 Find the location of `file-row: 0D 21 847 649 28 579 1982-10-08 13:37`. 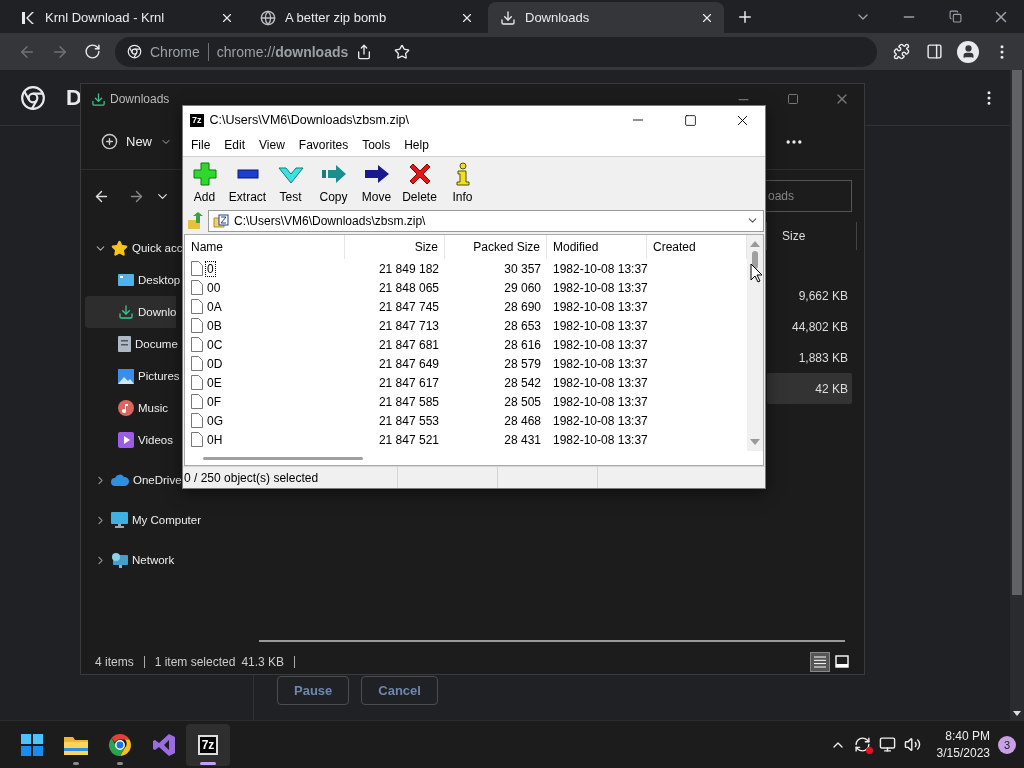

file-row: 0D 21 847 649 28 579 1982-10-08 13:37 is located at coordinates (466, 363).